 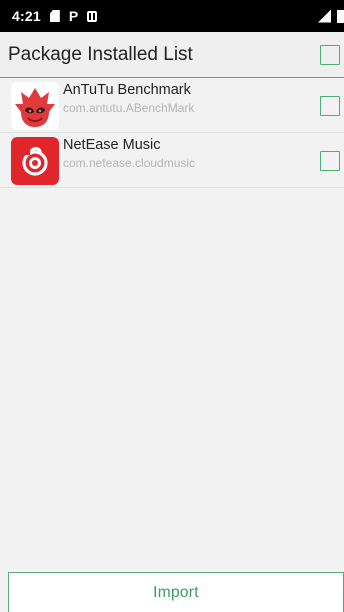 What do you see at coordinates (112, 145) in the screenshot?
I see `app-name: NetEase Music` at bounding box center [112, 145].